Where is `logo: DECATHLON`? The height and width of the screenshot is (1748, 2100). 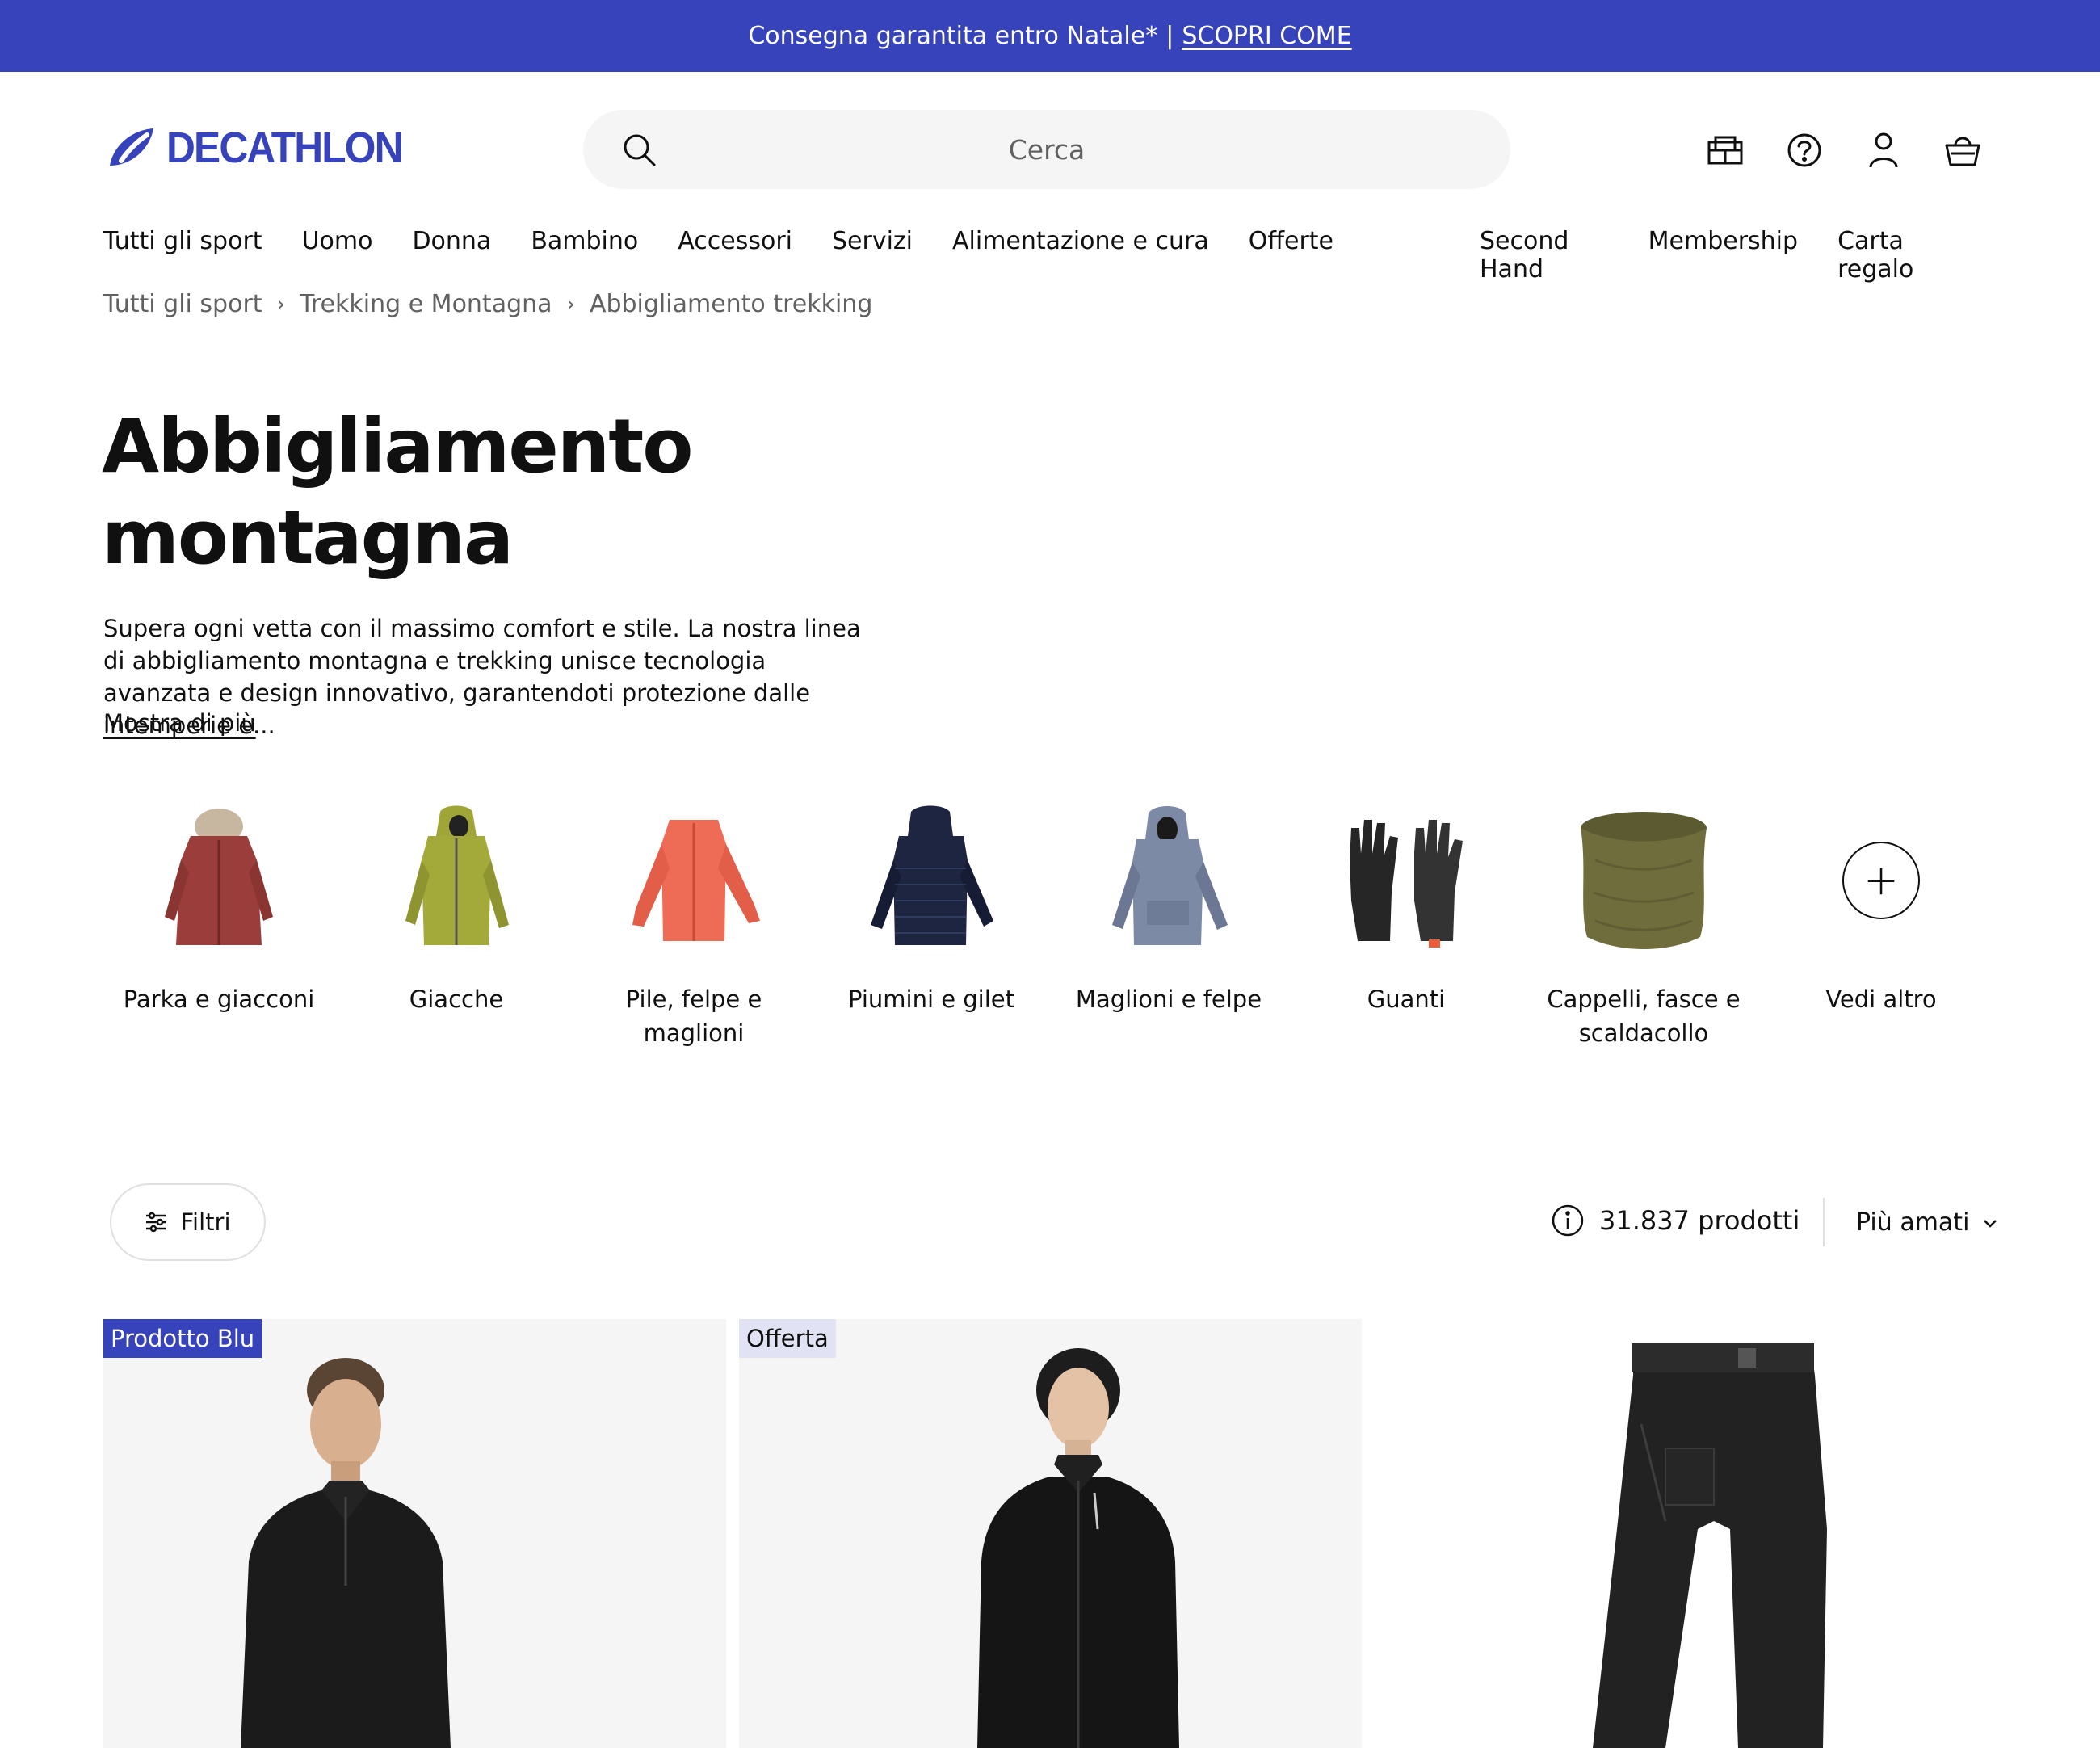 logo: DECATHLON is located at coordinates (262, 148).